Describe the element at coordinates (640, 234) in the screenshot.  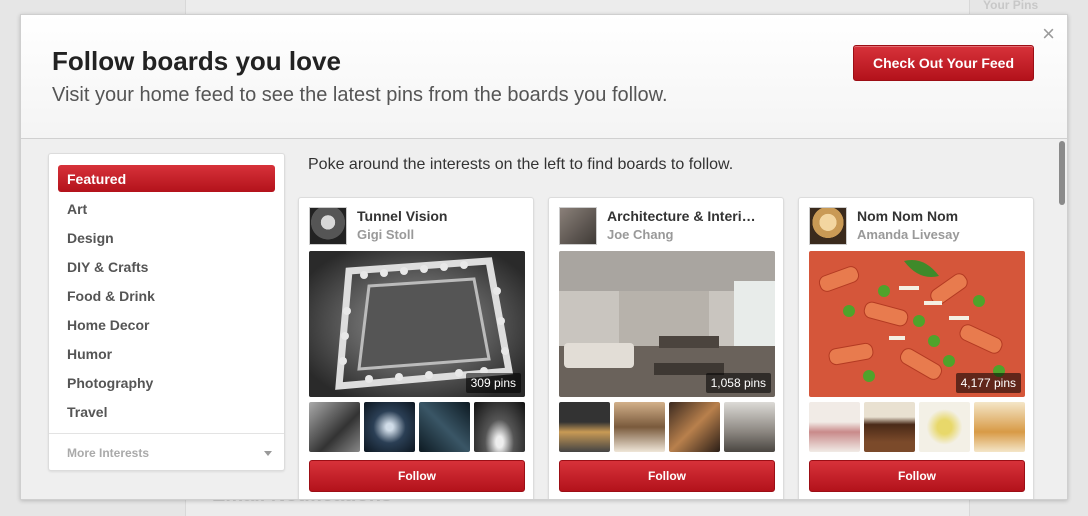
I see `board-author: Joe Chang` at that location.